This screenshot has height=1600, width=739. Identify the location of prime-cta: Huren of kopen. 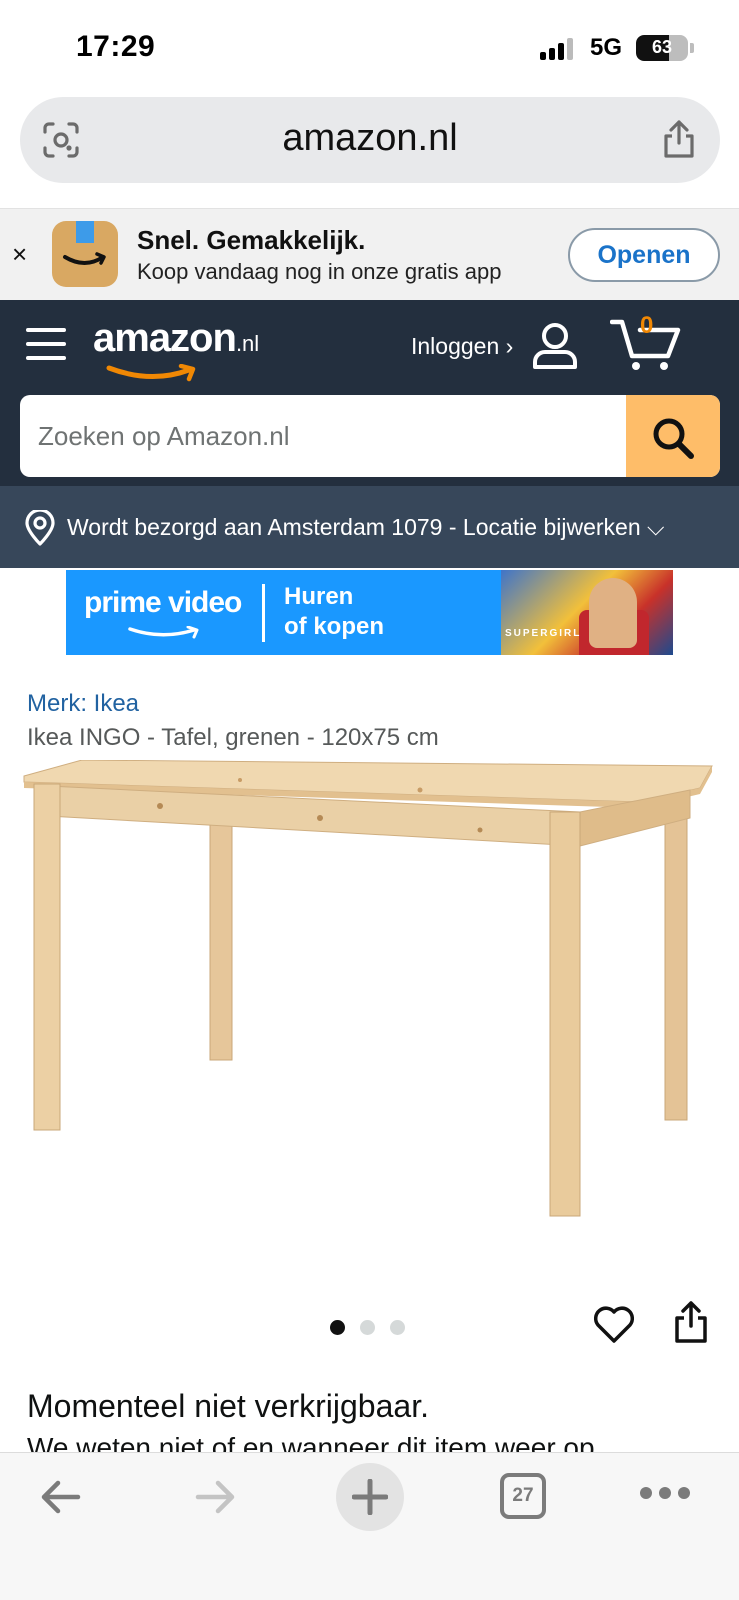
(334, 612).